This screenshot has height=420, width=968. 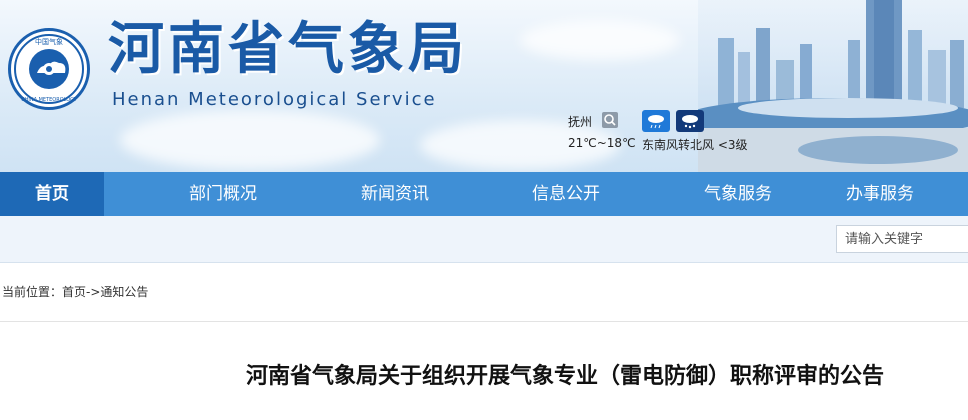 I want to click on nav-item-weather-service: 气象服务, so click(x=738, y=194).